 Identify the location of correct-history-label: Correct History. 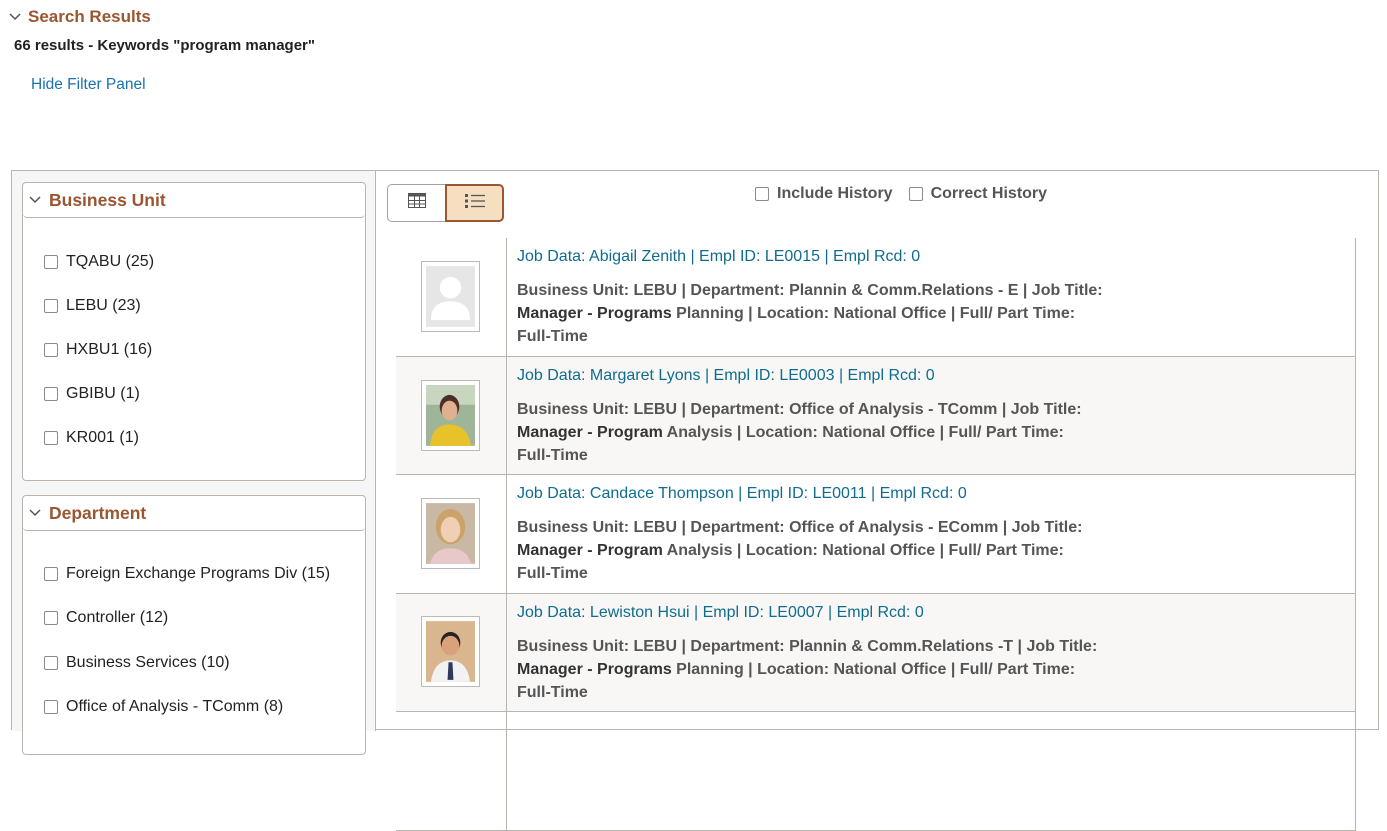
(989, 193).